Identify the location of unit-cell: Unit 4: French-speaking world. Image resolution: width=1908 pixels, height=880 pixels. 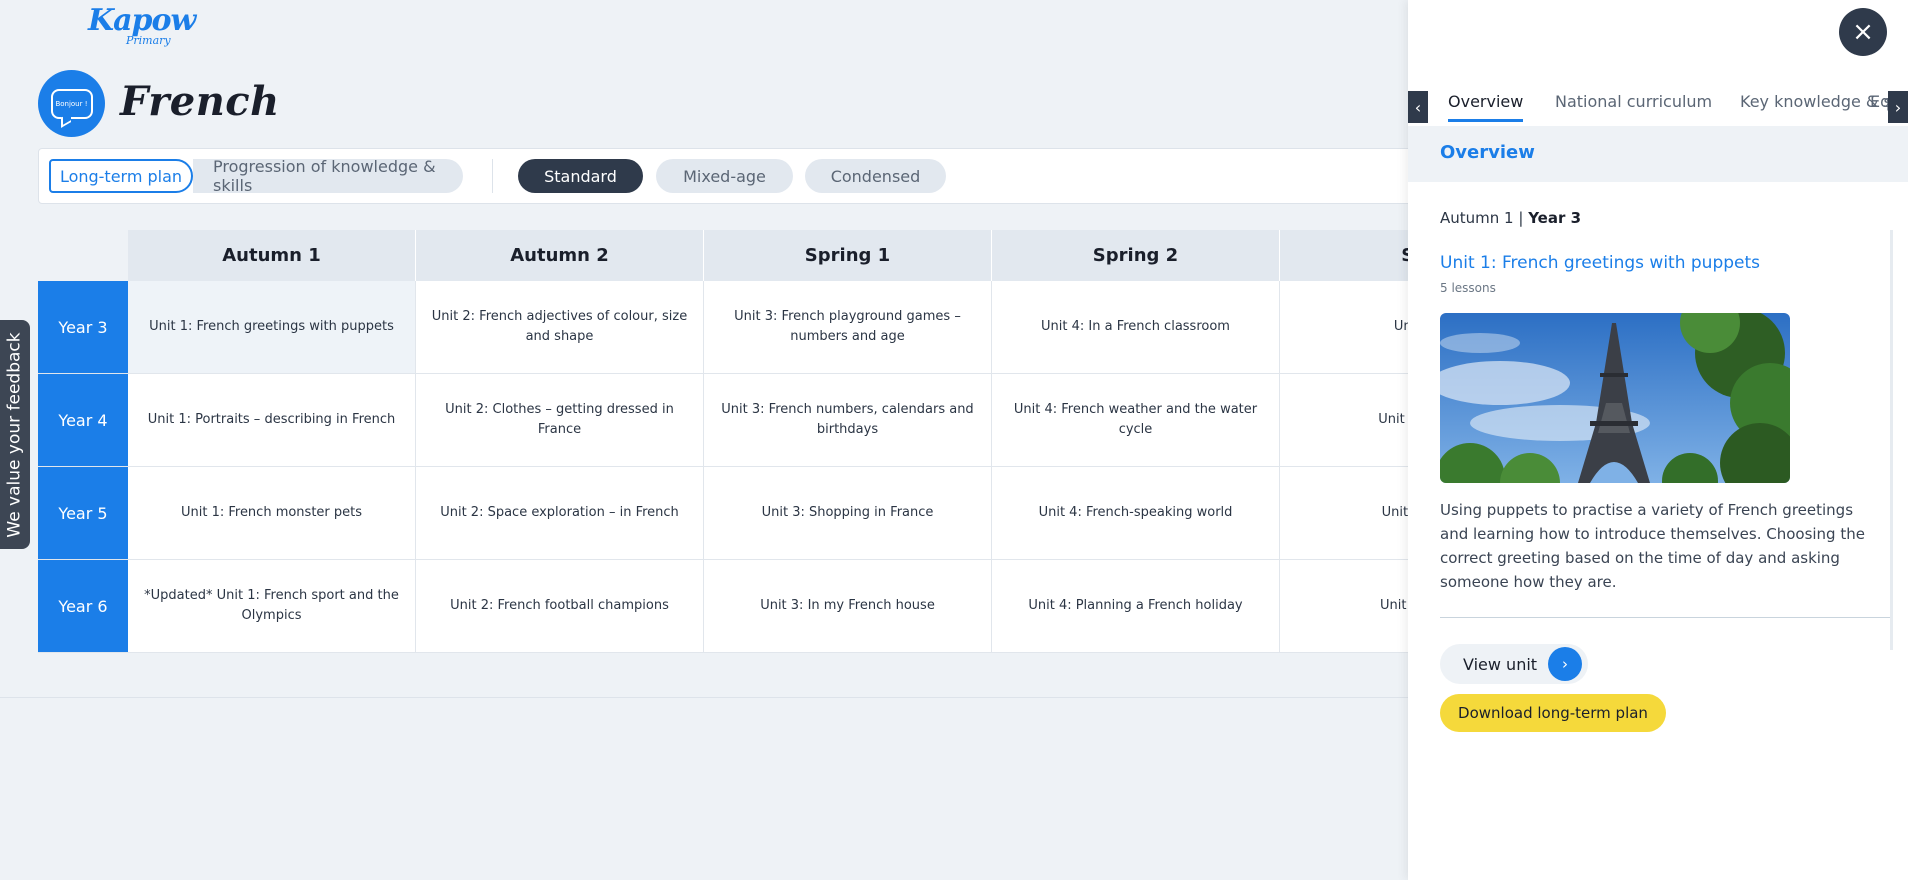
(1136, 513).